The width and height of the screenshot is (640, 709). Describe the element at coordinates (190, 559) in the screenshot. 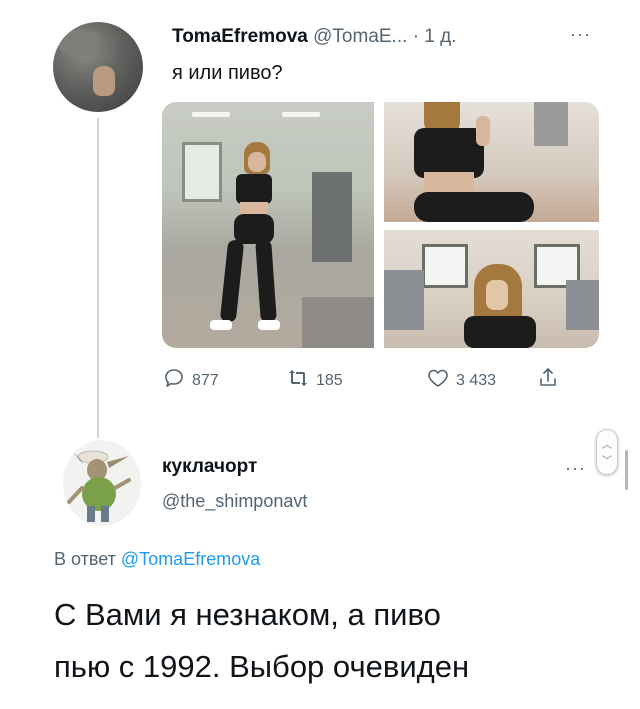

I see `reply-to-link: @TomaEfremova` at that location.